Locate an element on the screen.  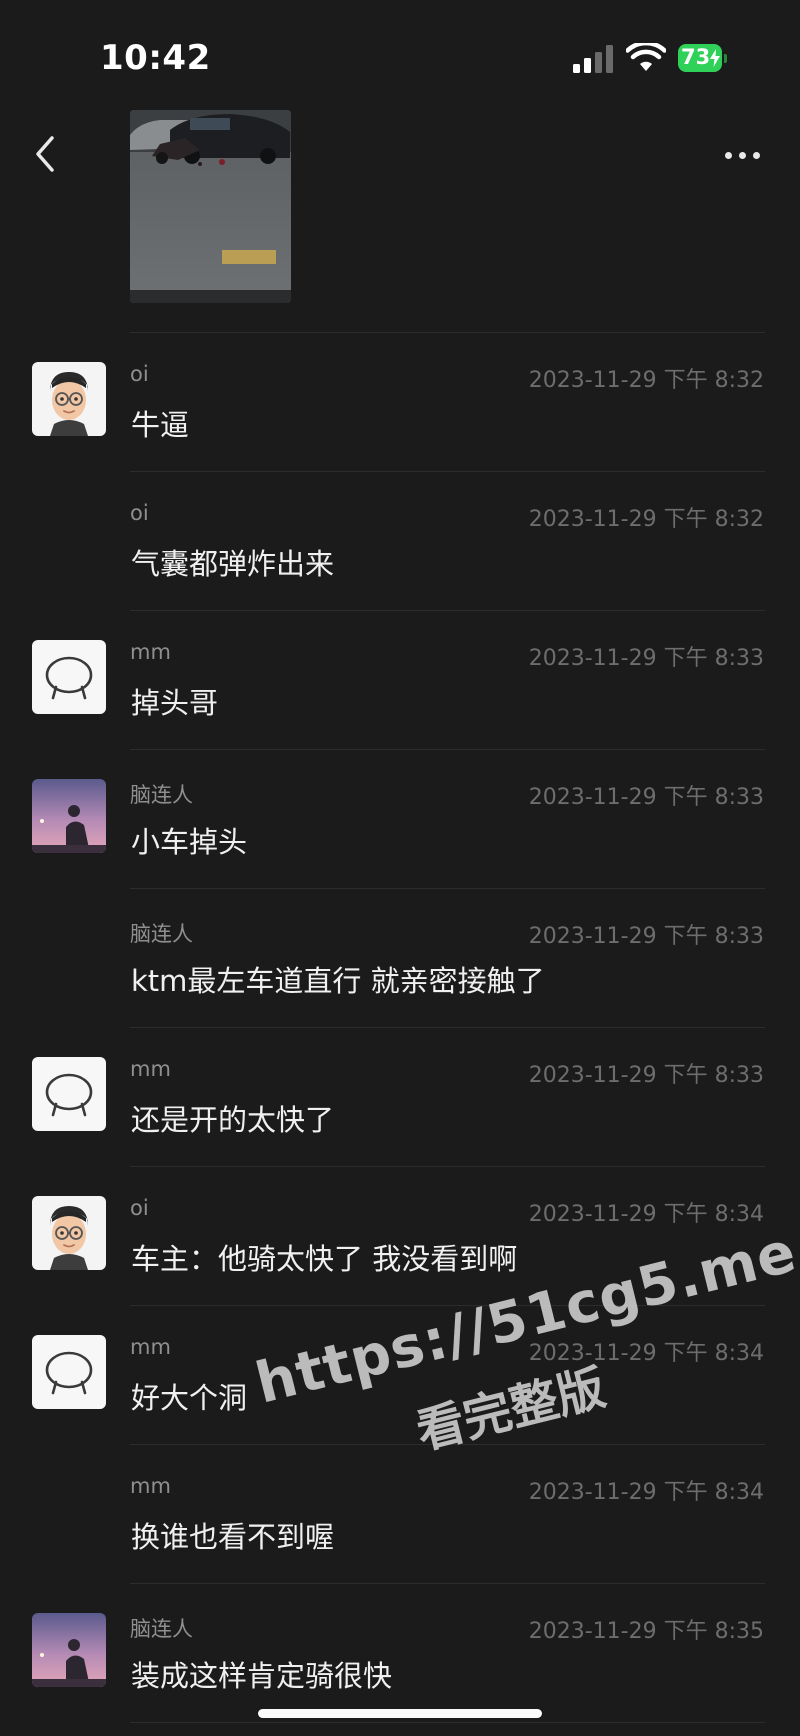
divider is located at coordinates (447, 1722).